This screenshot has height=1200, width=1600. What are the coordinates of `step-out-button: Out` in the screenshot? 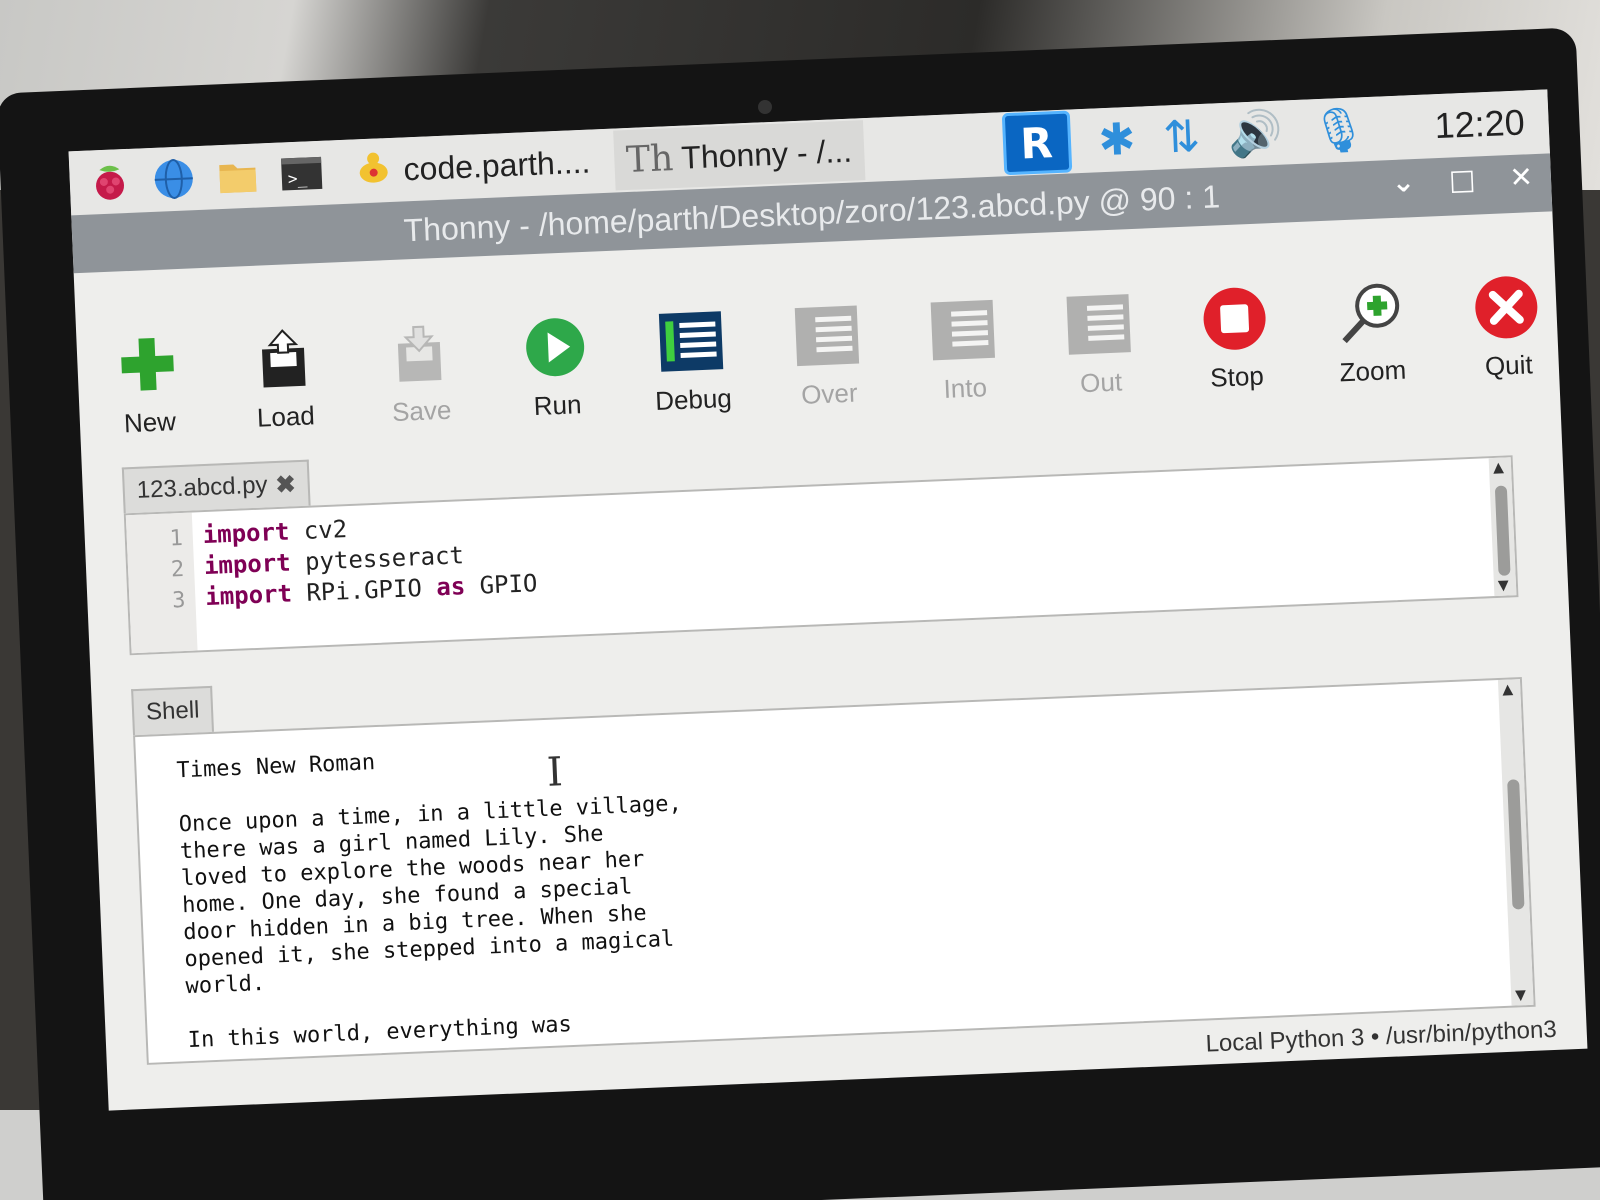 It's located at (1099, 345).